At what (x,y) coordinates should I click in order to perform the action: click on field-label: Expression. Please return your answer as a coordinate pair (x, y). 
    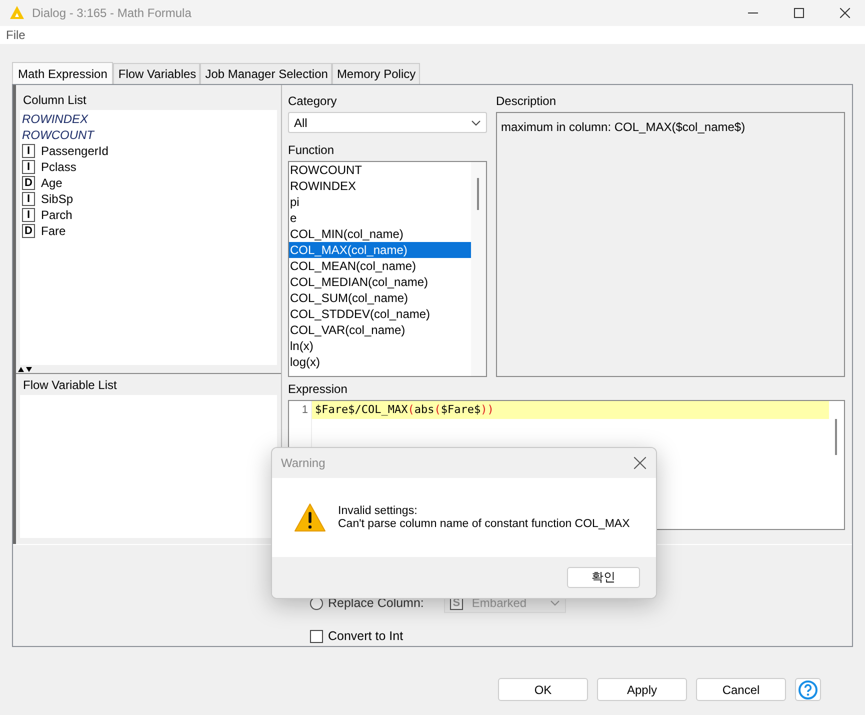
    Looking at the image, I should click on (318, 389).